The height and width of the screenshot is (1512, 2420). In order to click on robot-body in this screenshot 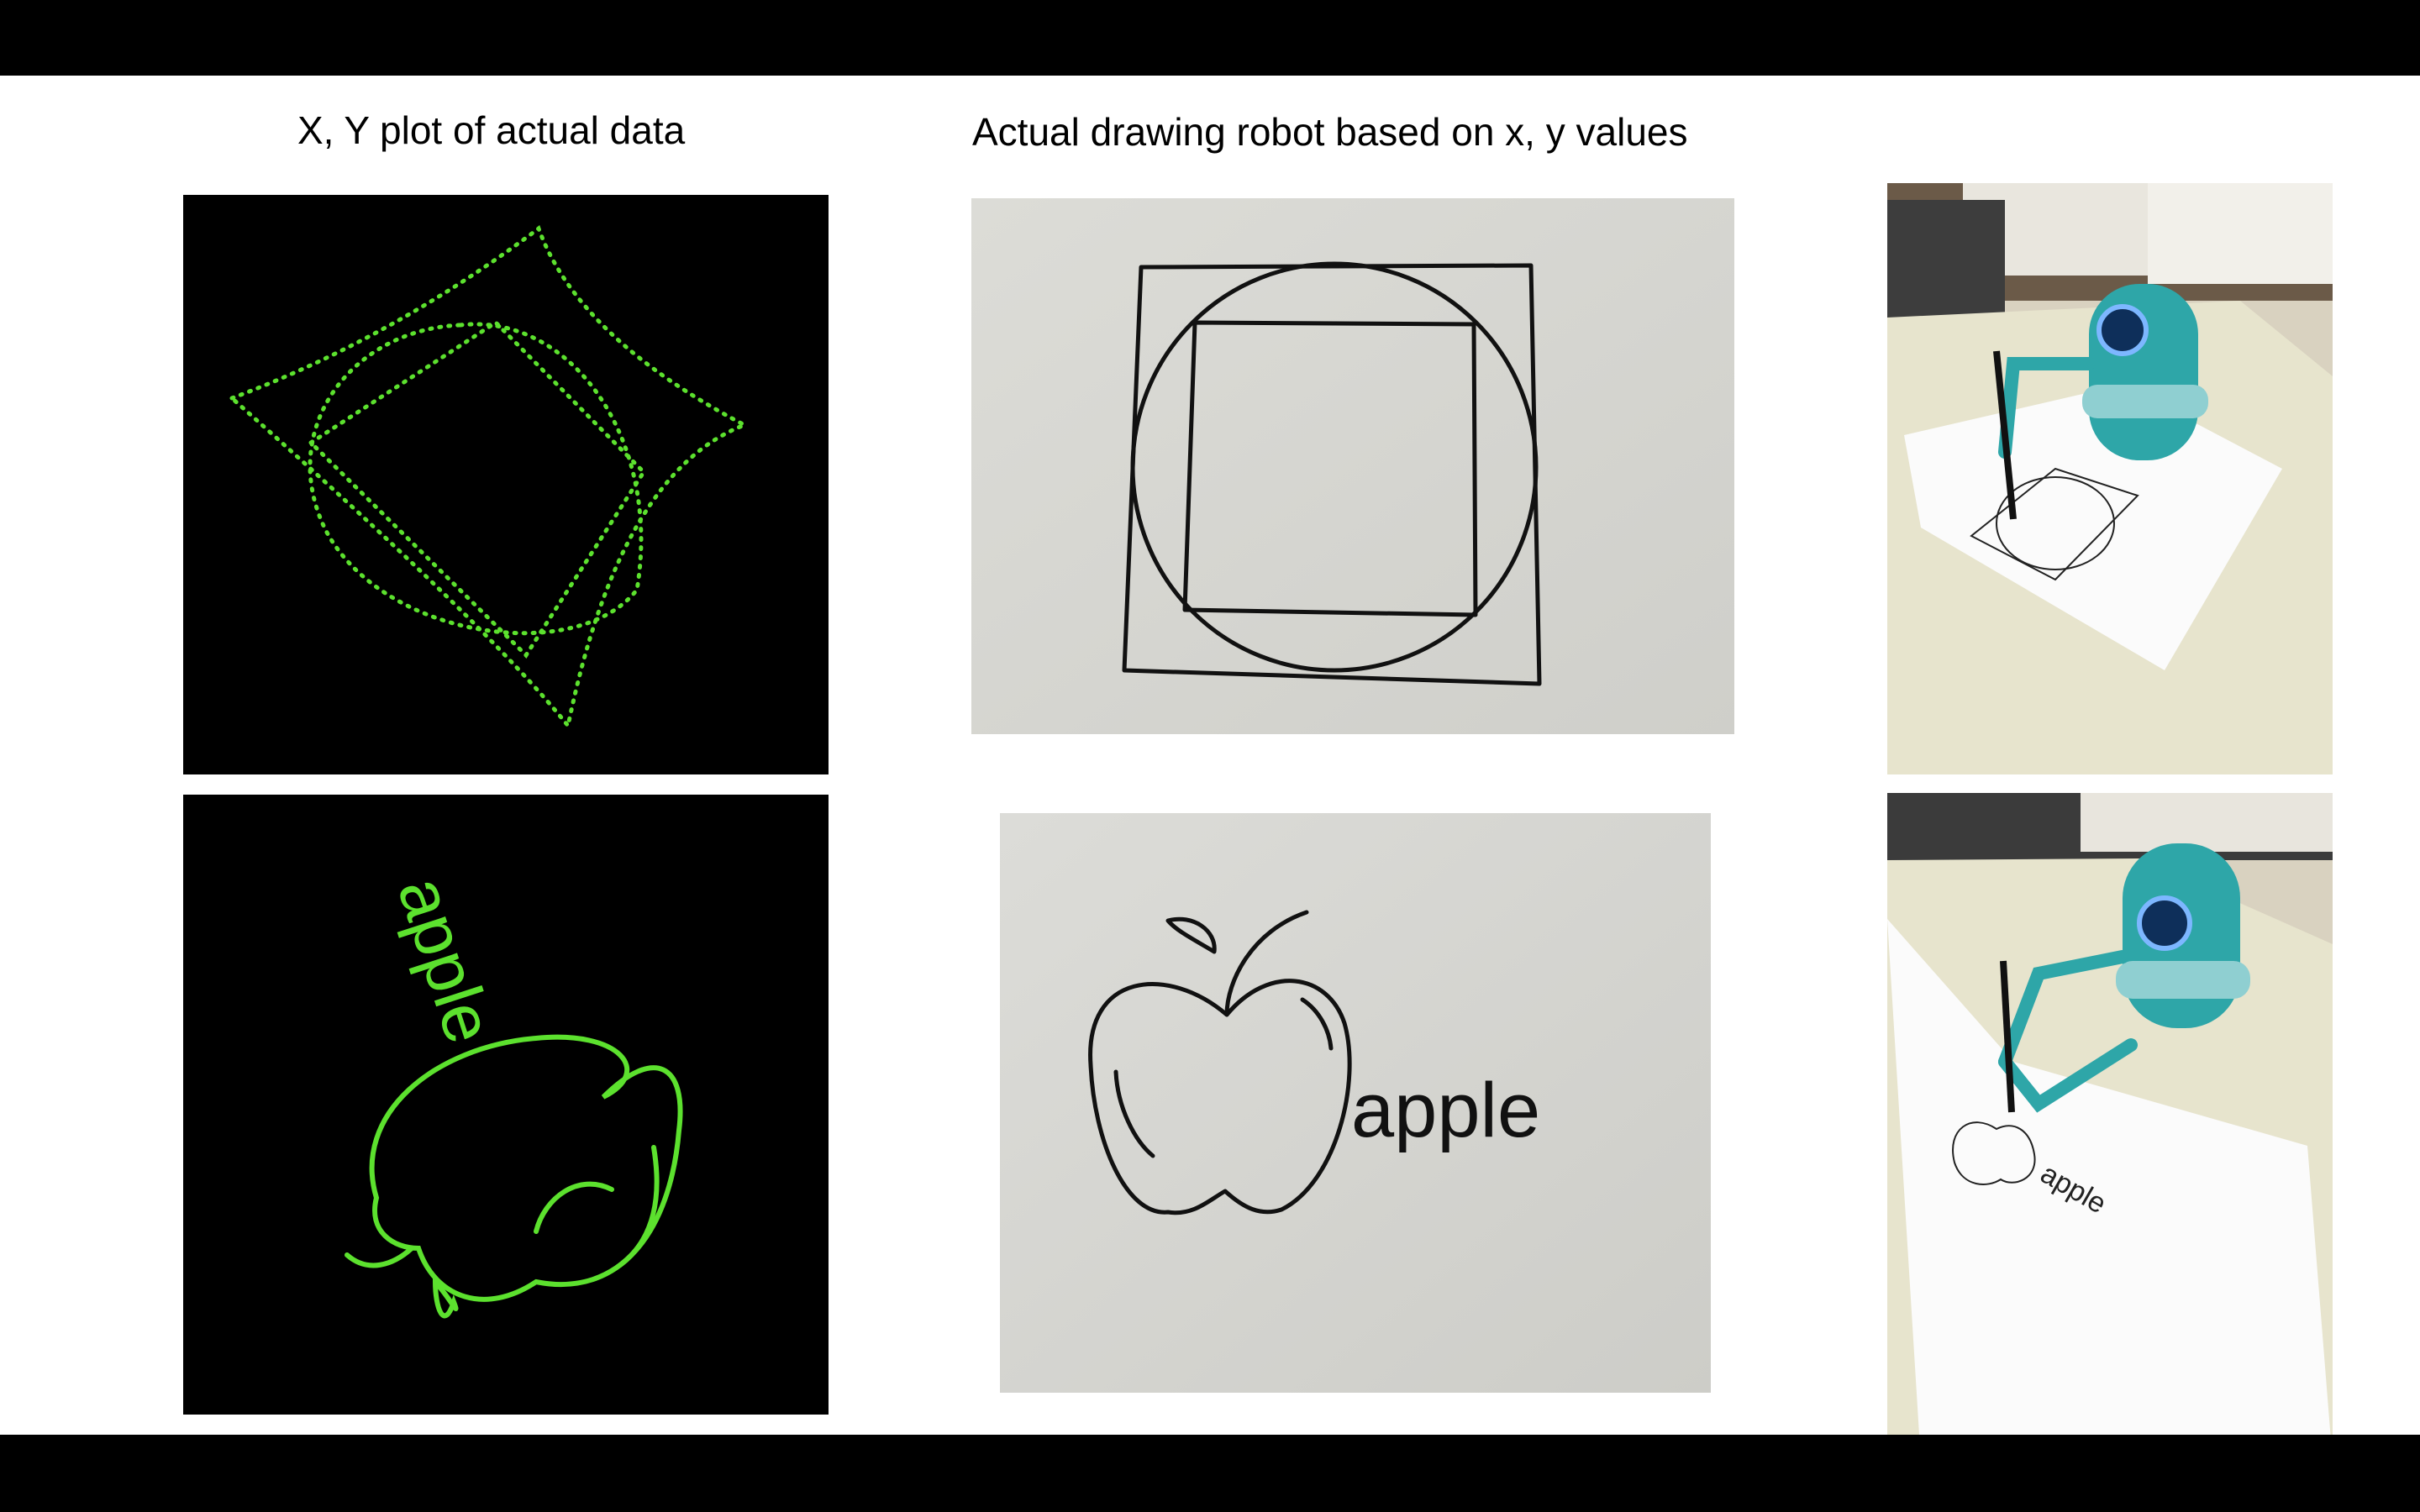, I will do `click(2144, 372)`.